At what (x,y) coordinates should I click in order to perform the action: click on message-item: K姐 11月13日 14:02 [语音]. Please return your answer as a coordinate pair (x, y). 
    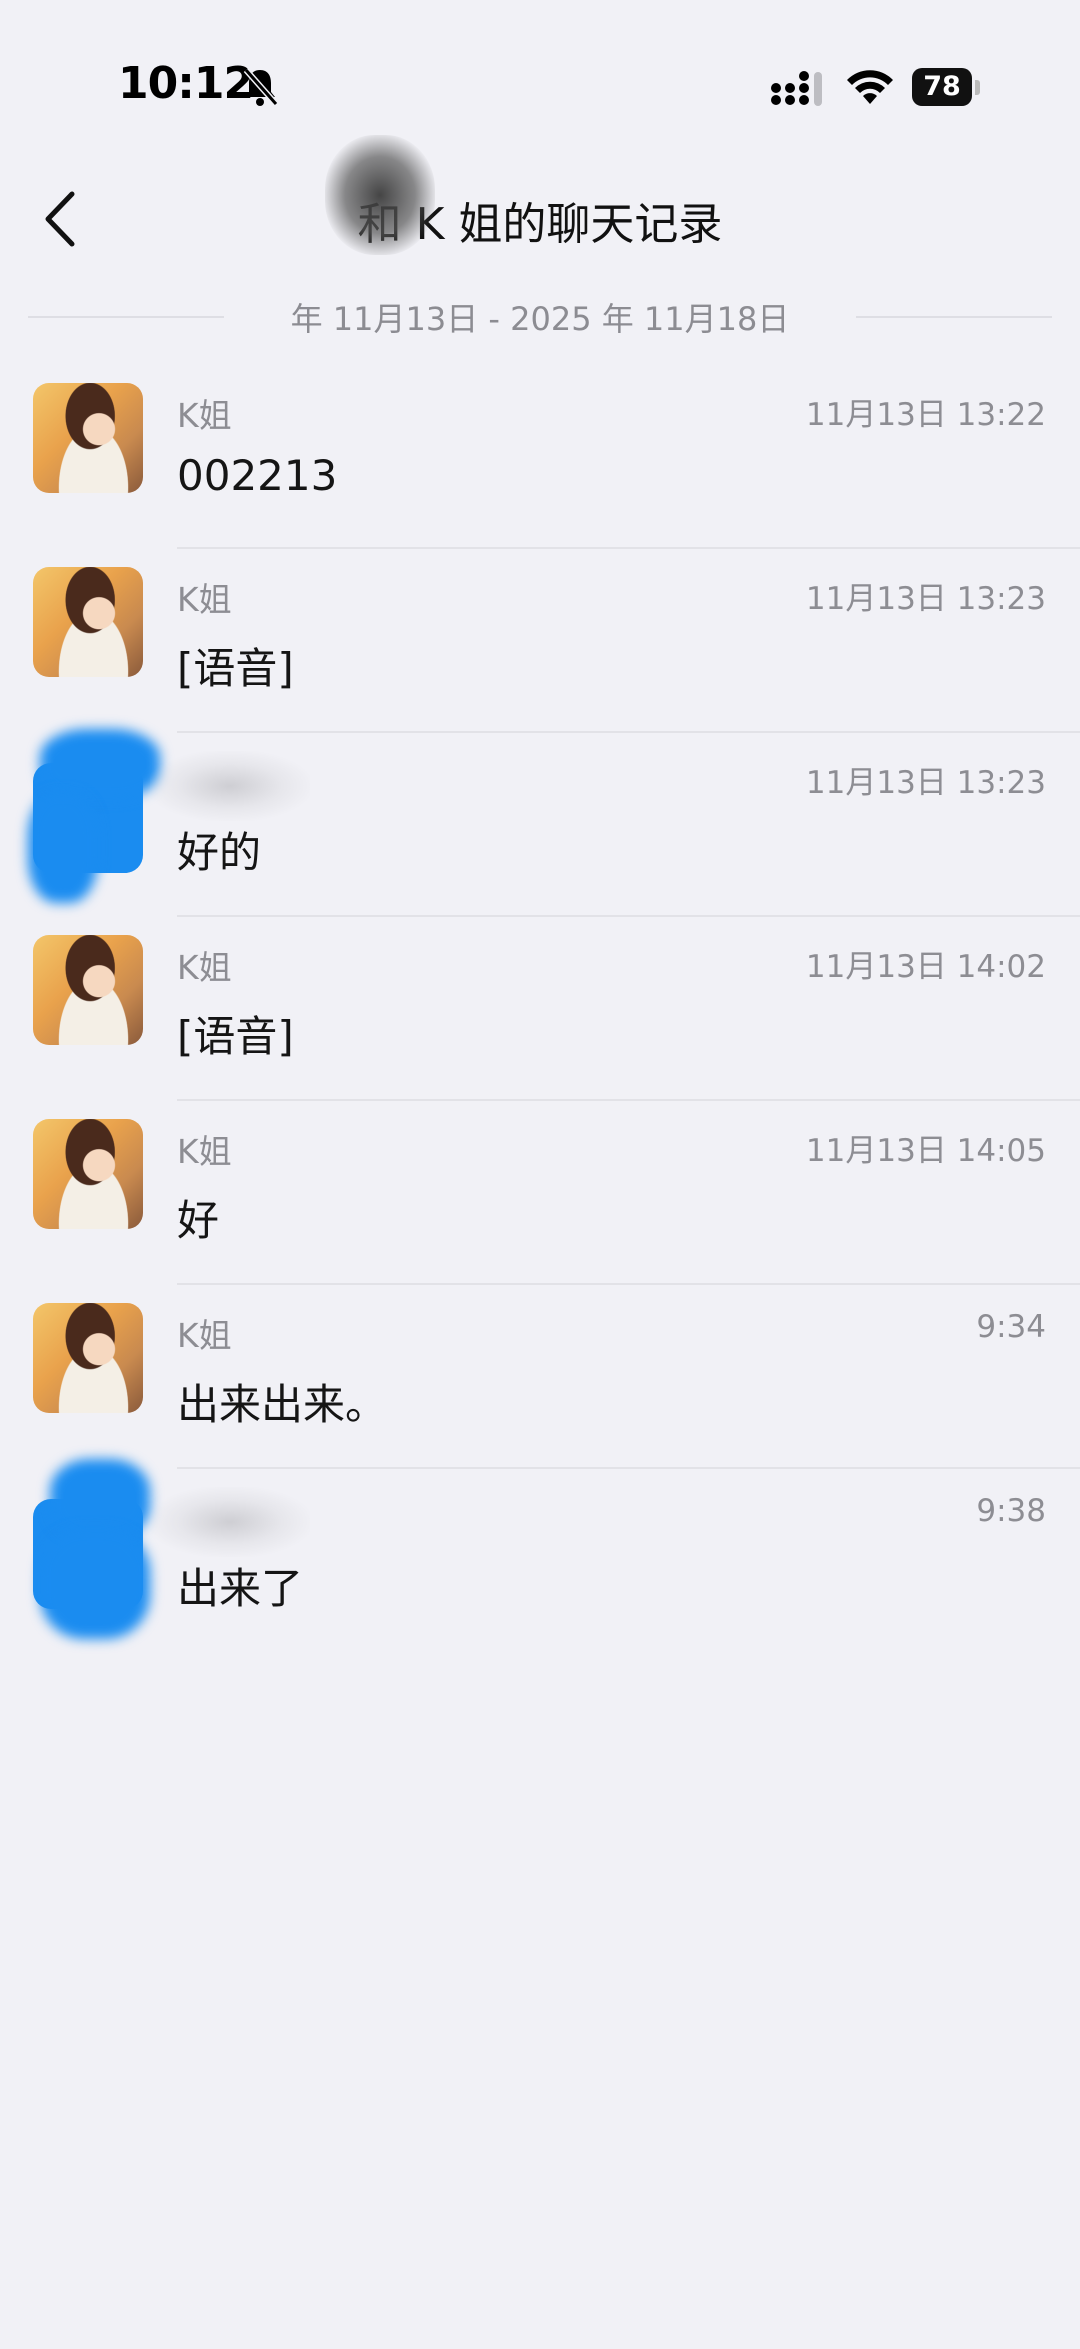
    Looking at the image, I should click on (540, 1009).